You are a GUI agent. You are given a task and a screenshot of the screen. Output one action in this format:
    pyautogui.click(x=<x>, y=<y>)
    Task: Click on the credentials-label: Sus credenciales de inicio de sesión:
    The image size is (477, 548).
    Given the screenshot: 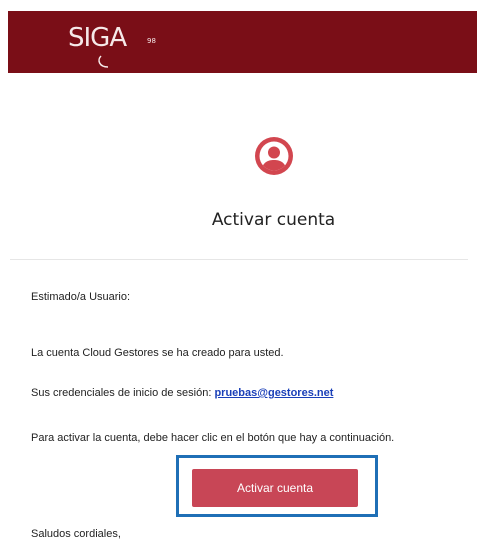 What is the action you would take?
    pyautogui.click(x=121, y=393)
    